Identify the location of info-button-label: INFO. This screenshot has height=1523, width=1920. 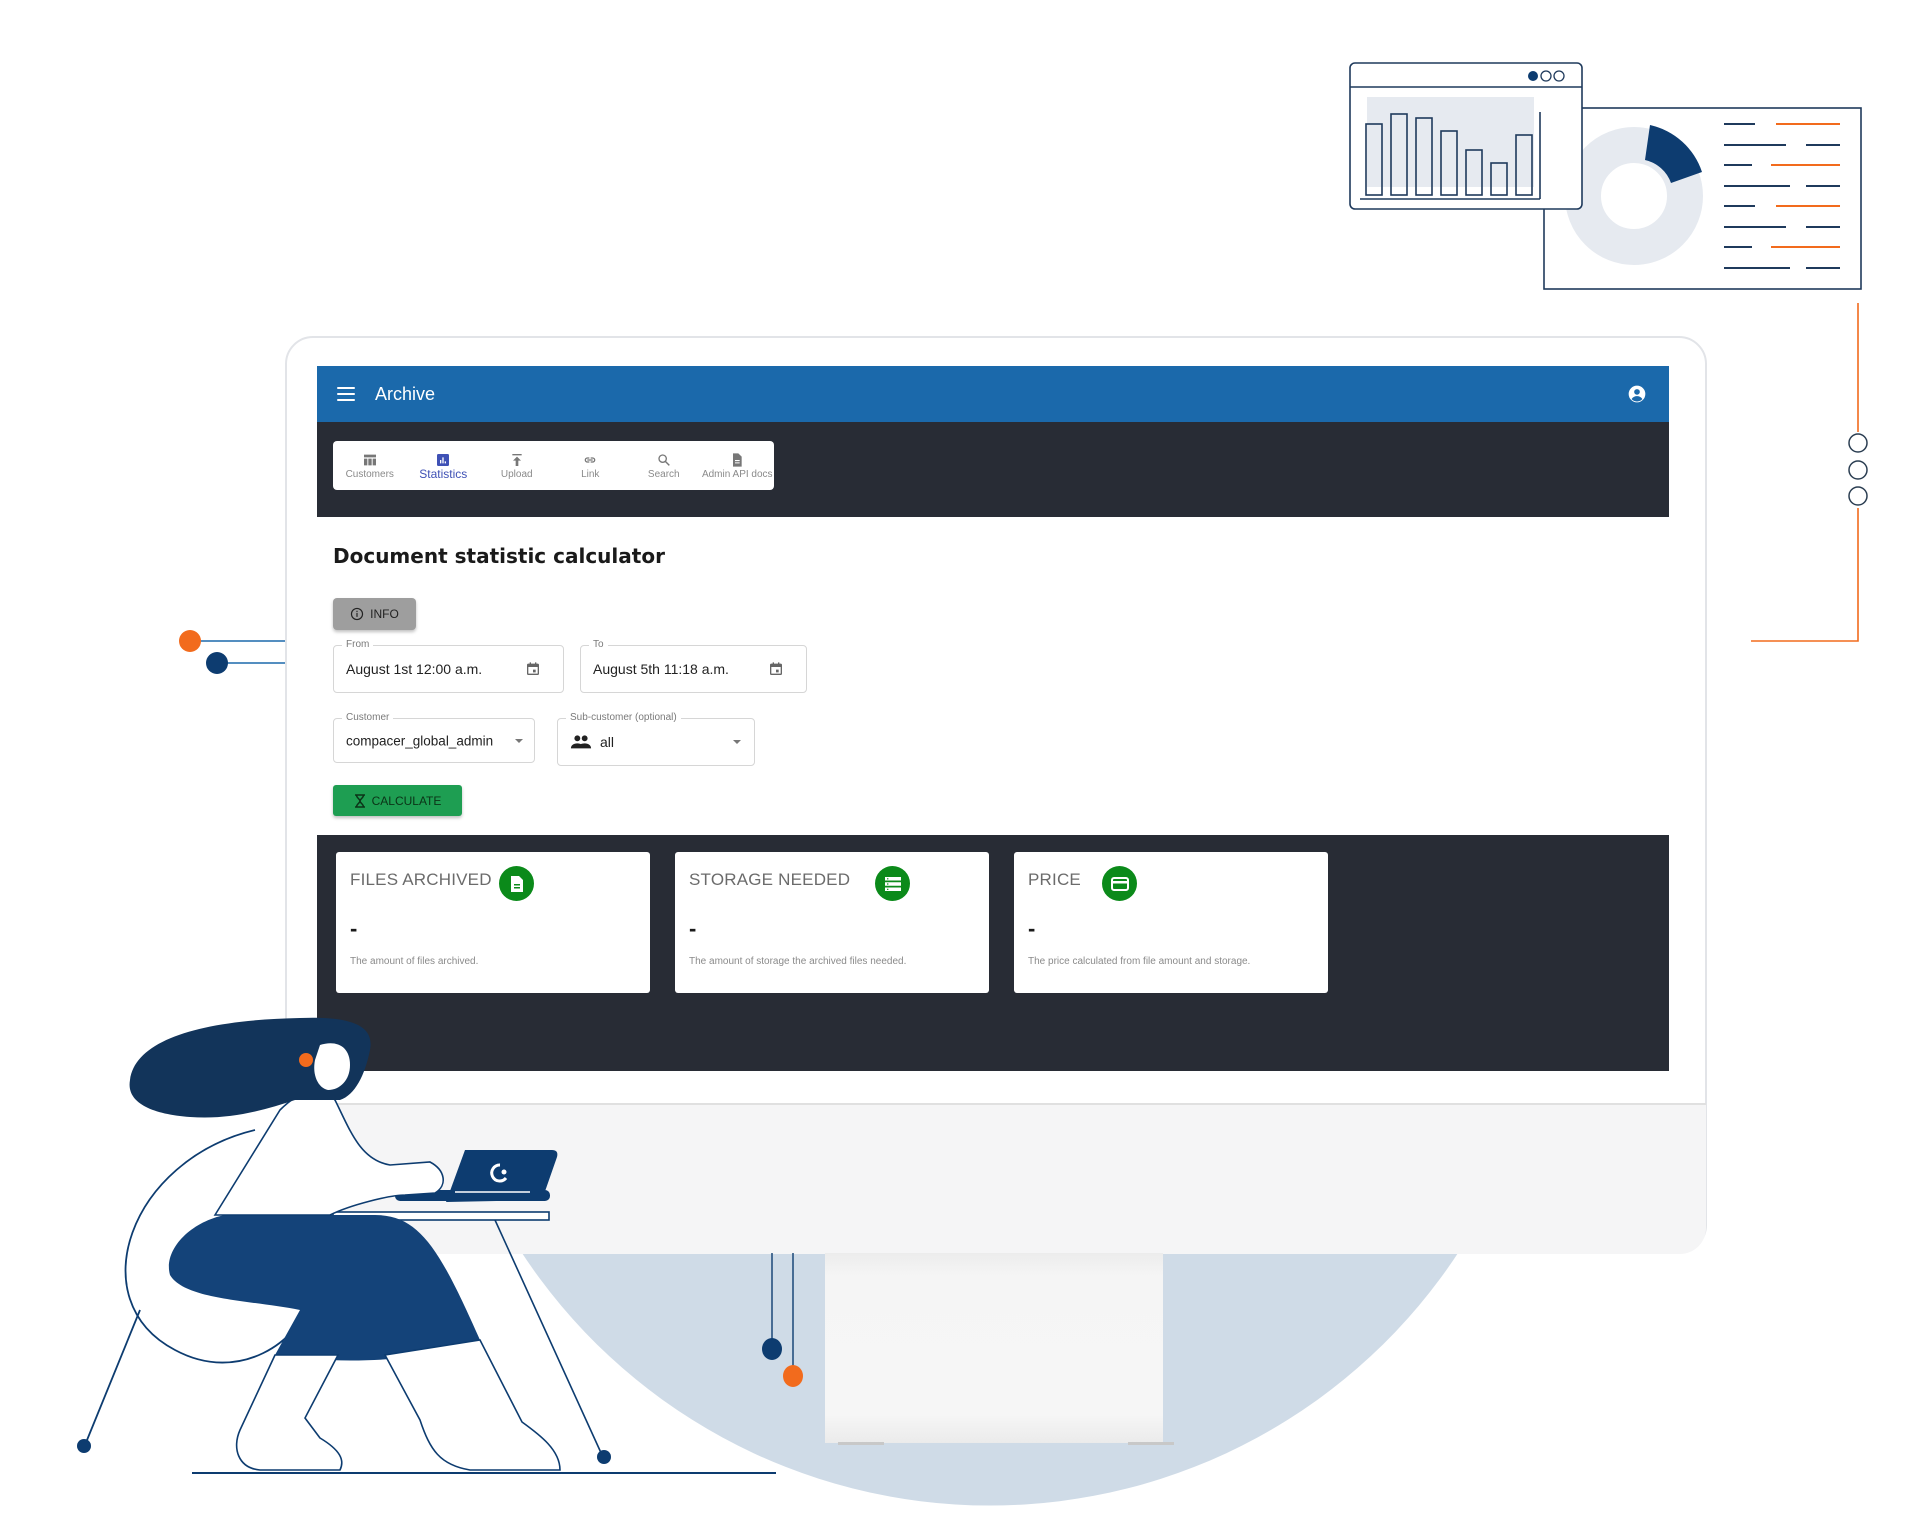
(384, 614).